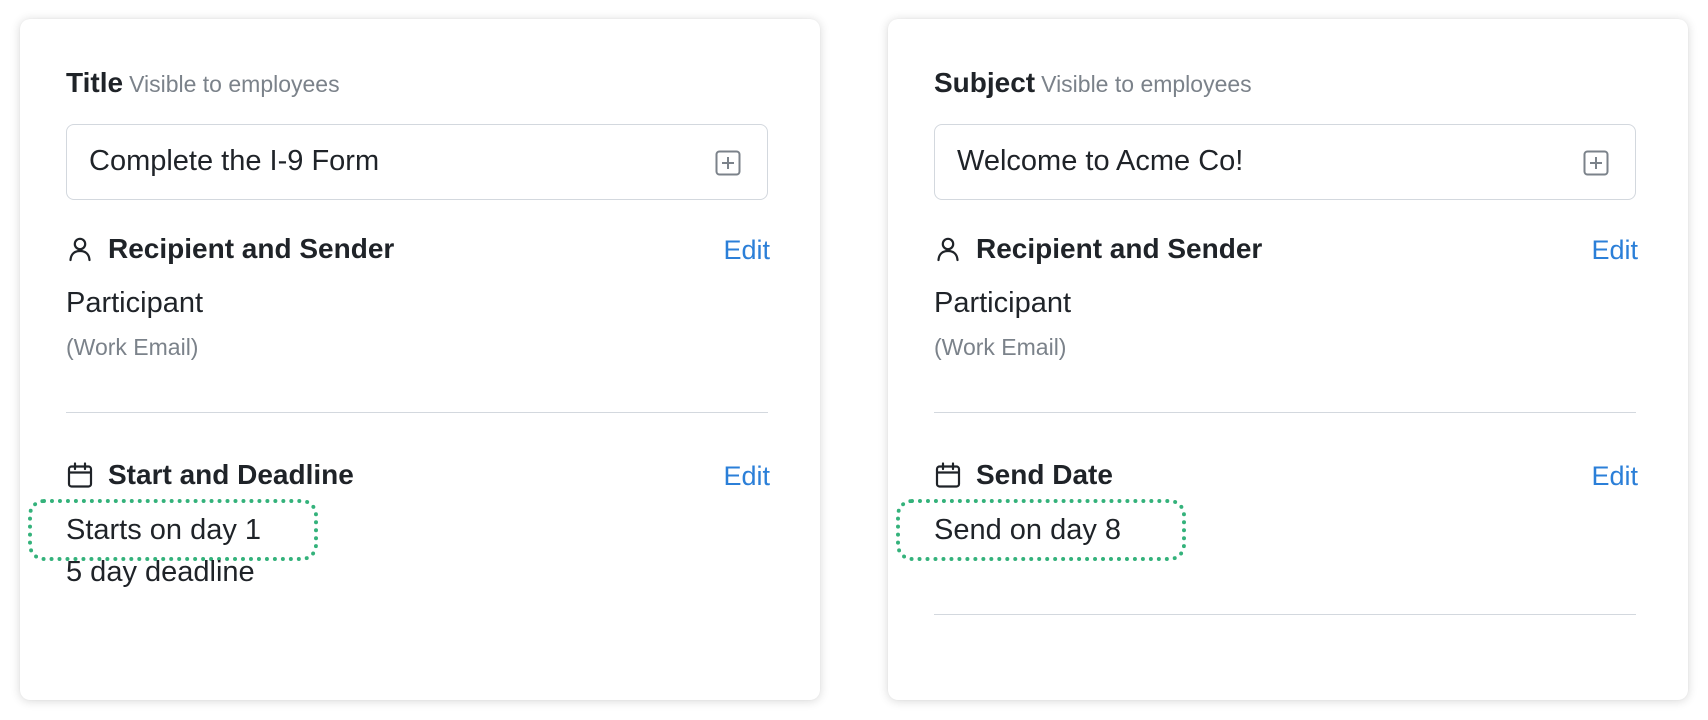  What do you see at coordinates (231, 474) in the screenshot?
I see `schedule-section-label: Start and Deadline` at bounding box center [231, 474].